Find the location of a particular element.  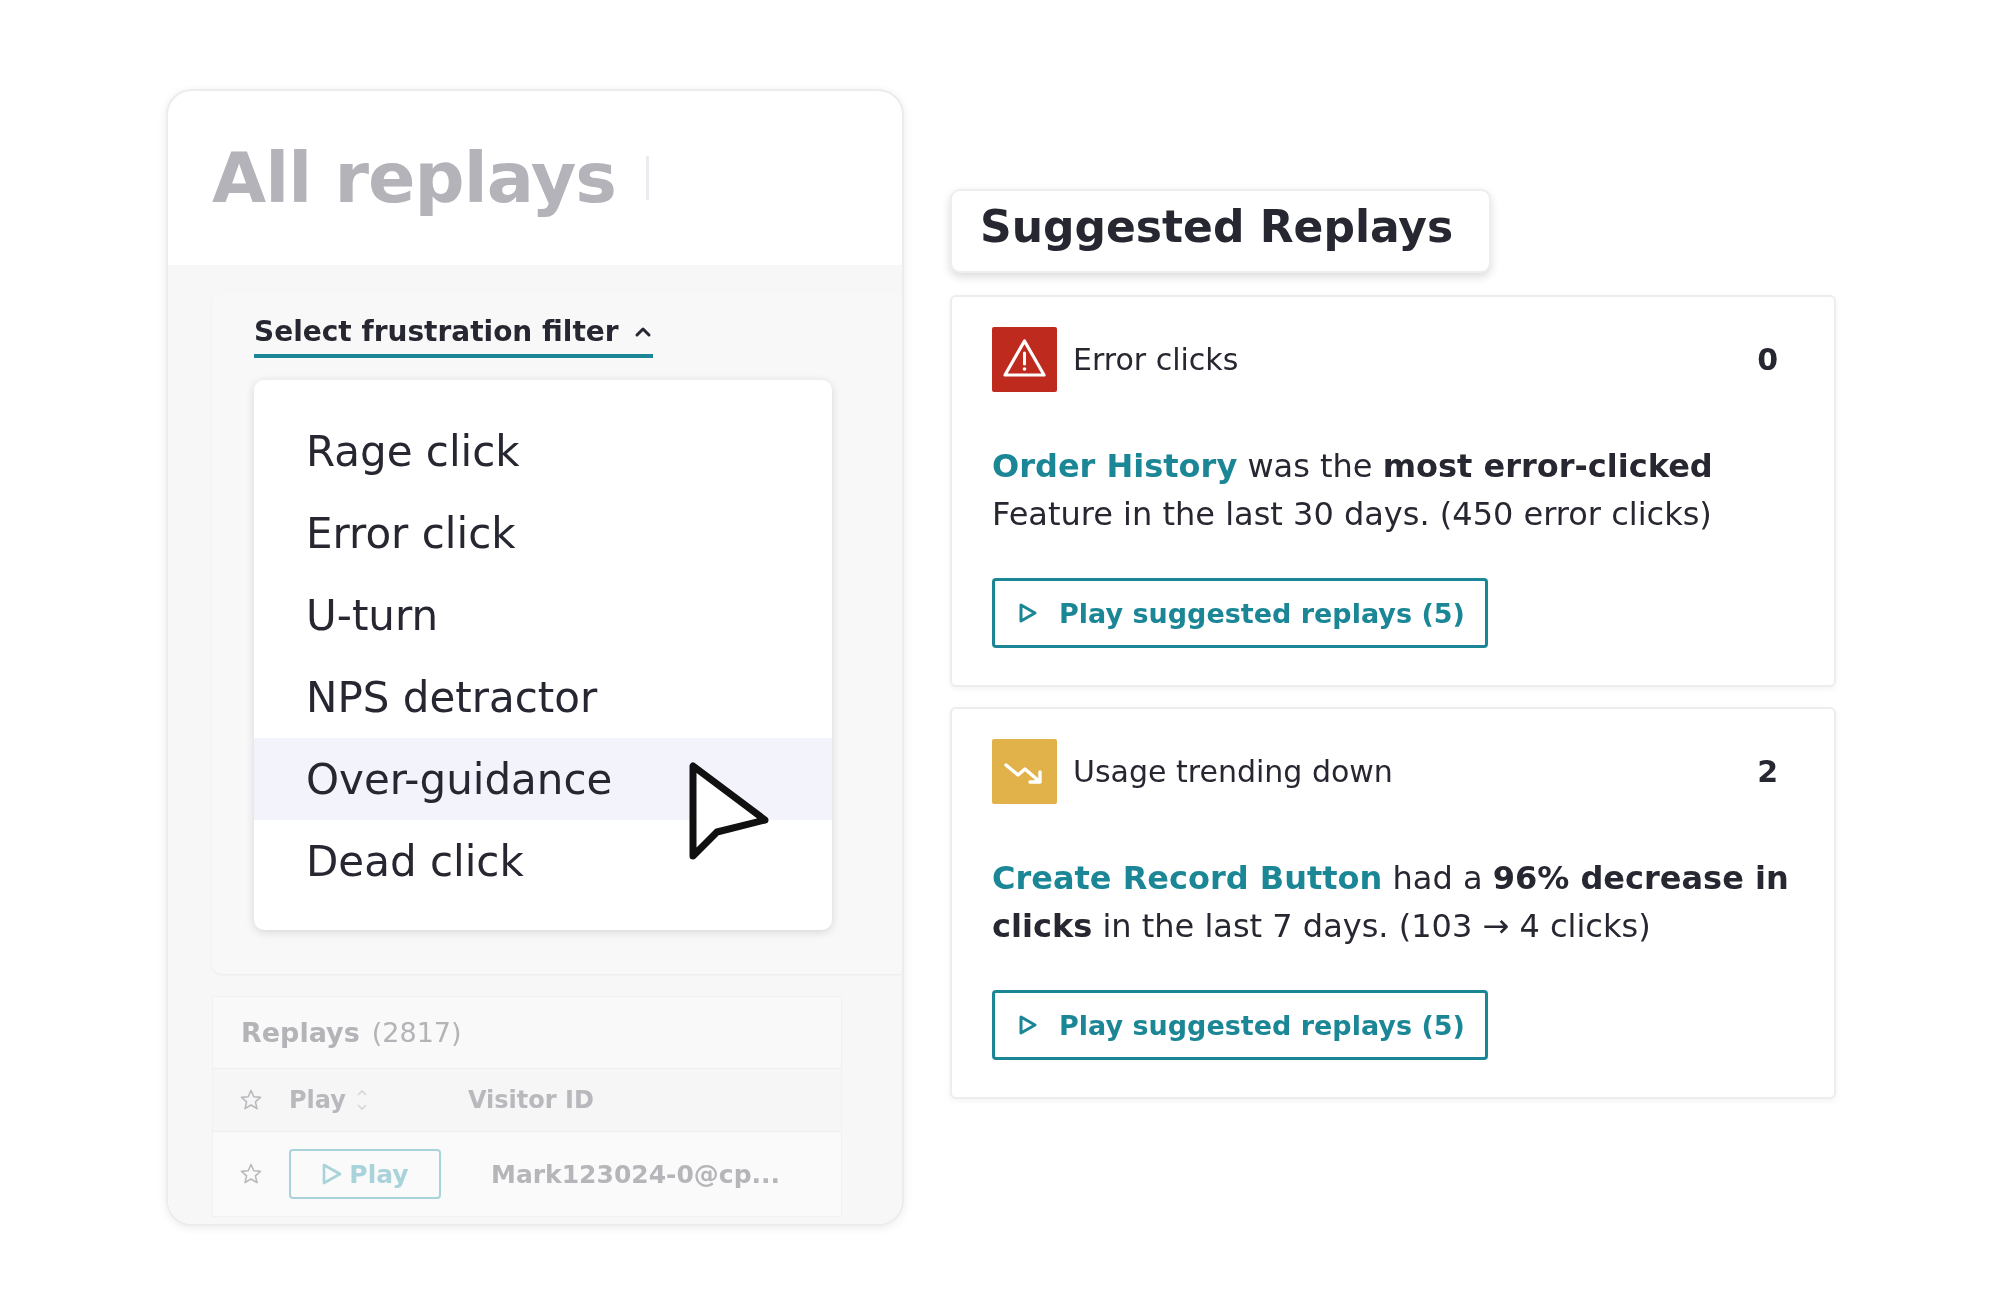

dropdown-option: U-turn is located at coordinates (543, 615).